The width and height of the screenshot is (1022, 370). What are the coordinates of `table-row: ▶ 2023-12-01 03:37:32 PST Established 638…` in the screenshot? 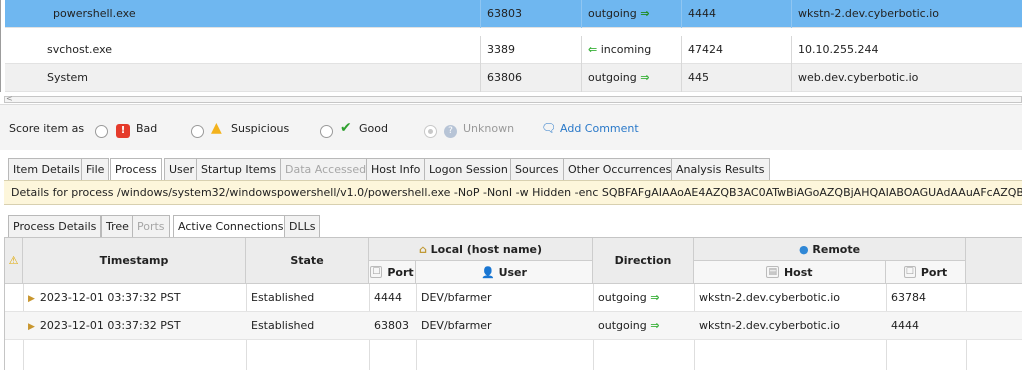 It's located at (513, 326).